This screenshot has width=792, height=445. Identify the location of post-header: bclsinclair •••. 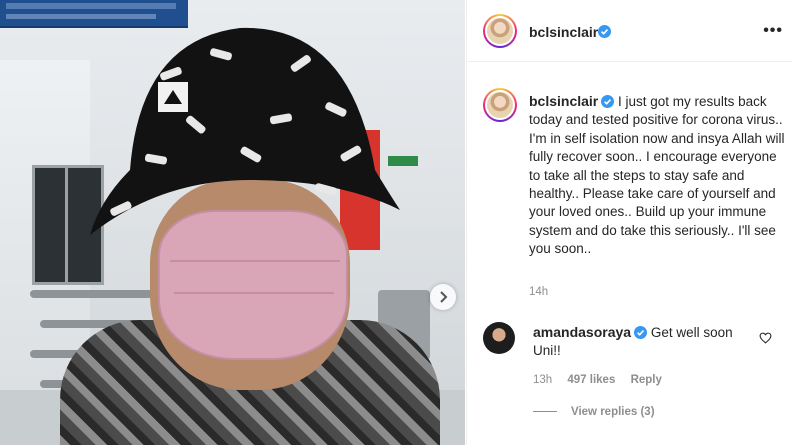
(629, 31).